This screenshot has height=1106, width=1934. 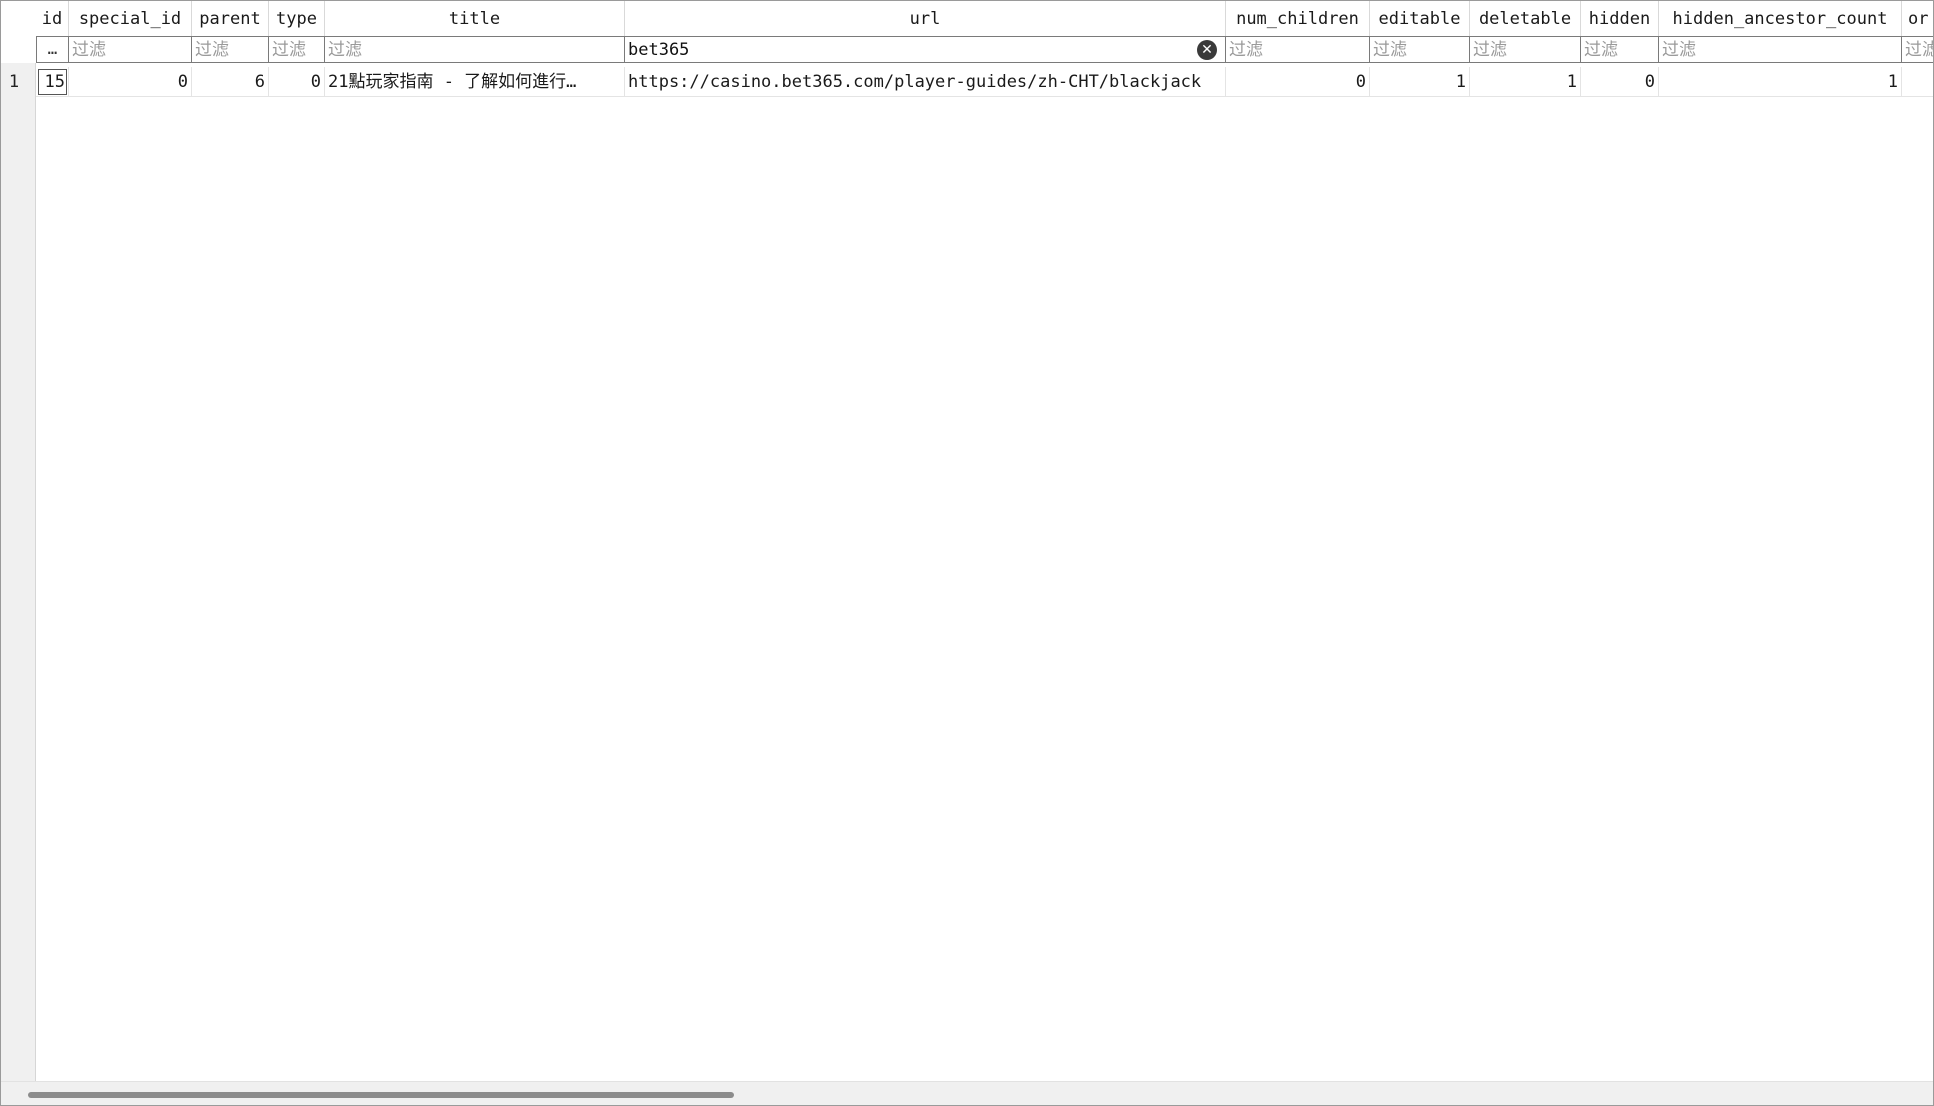 I want to click on column-header-num-children: num_children, so click(x=1298, y=18).